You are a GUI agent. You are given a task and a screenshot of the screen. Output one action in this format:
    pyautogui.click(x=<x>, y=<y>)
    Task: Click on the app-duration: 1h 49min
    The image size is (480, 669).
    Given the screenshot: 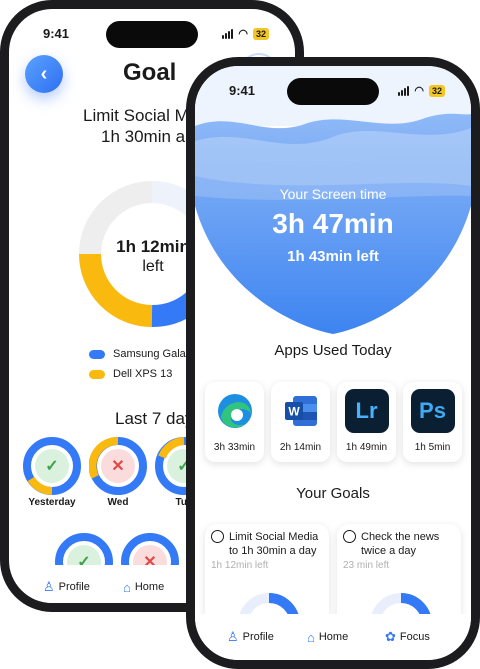 What is the action you would take?
    pyautogui.click(x=366, y=447)
    